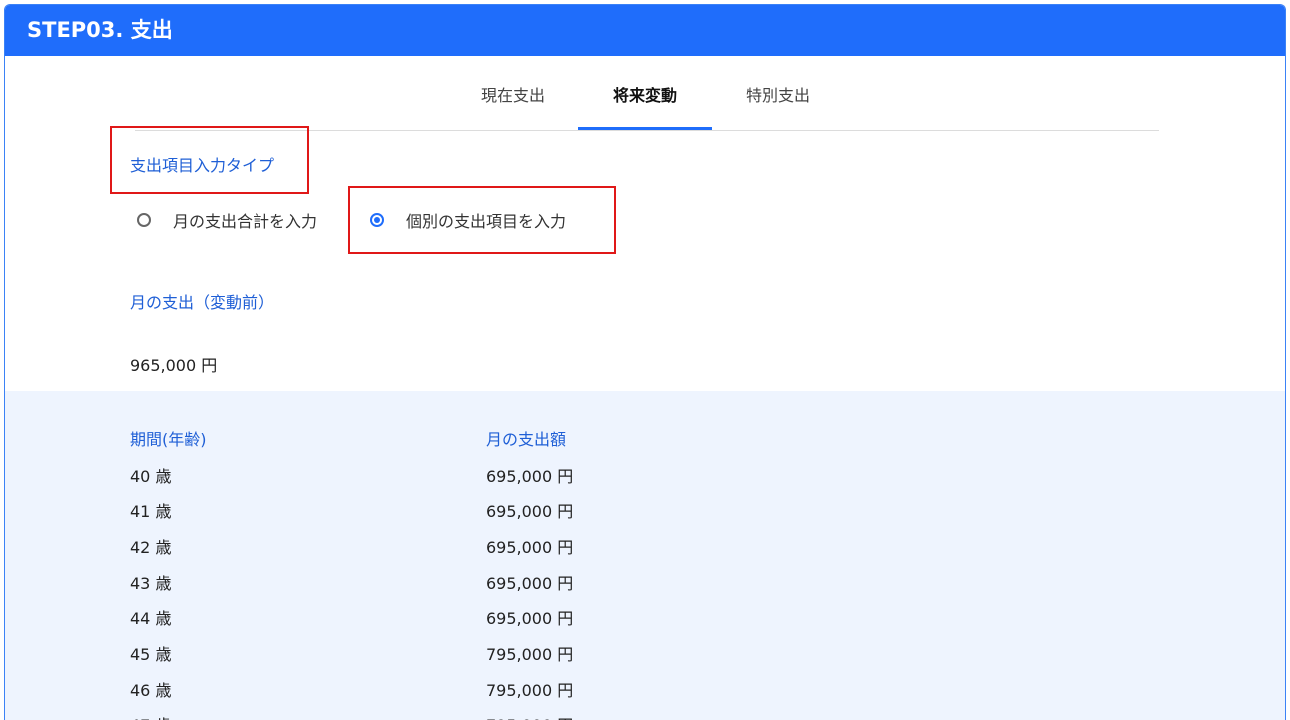 The height and width of the screenshot is (720, 1290). What do you see at coordinates (645, 515) in the screenshot?
I see `table-row: 41 歳 695,000 円` at bounding box center [645, 515].